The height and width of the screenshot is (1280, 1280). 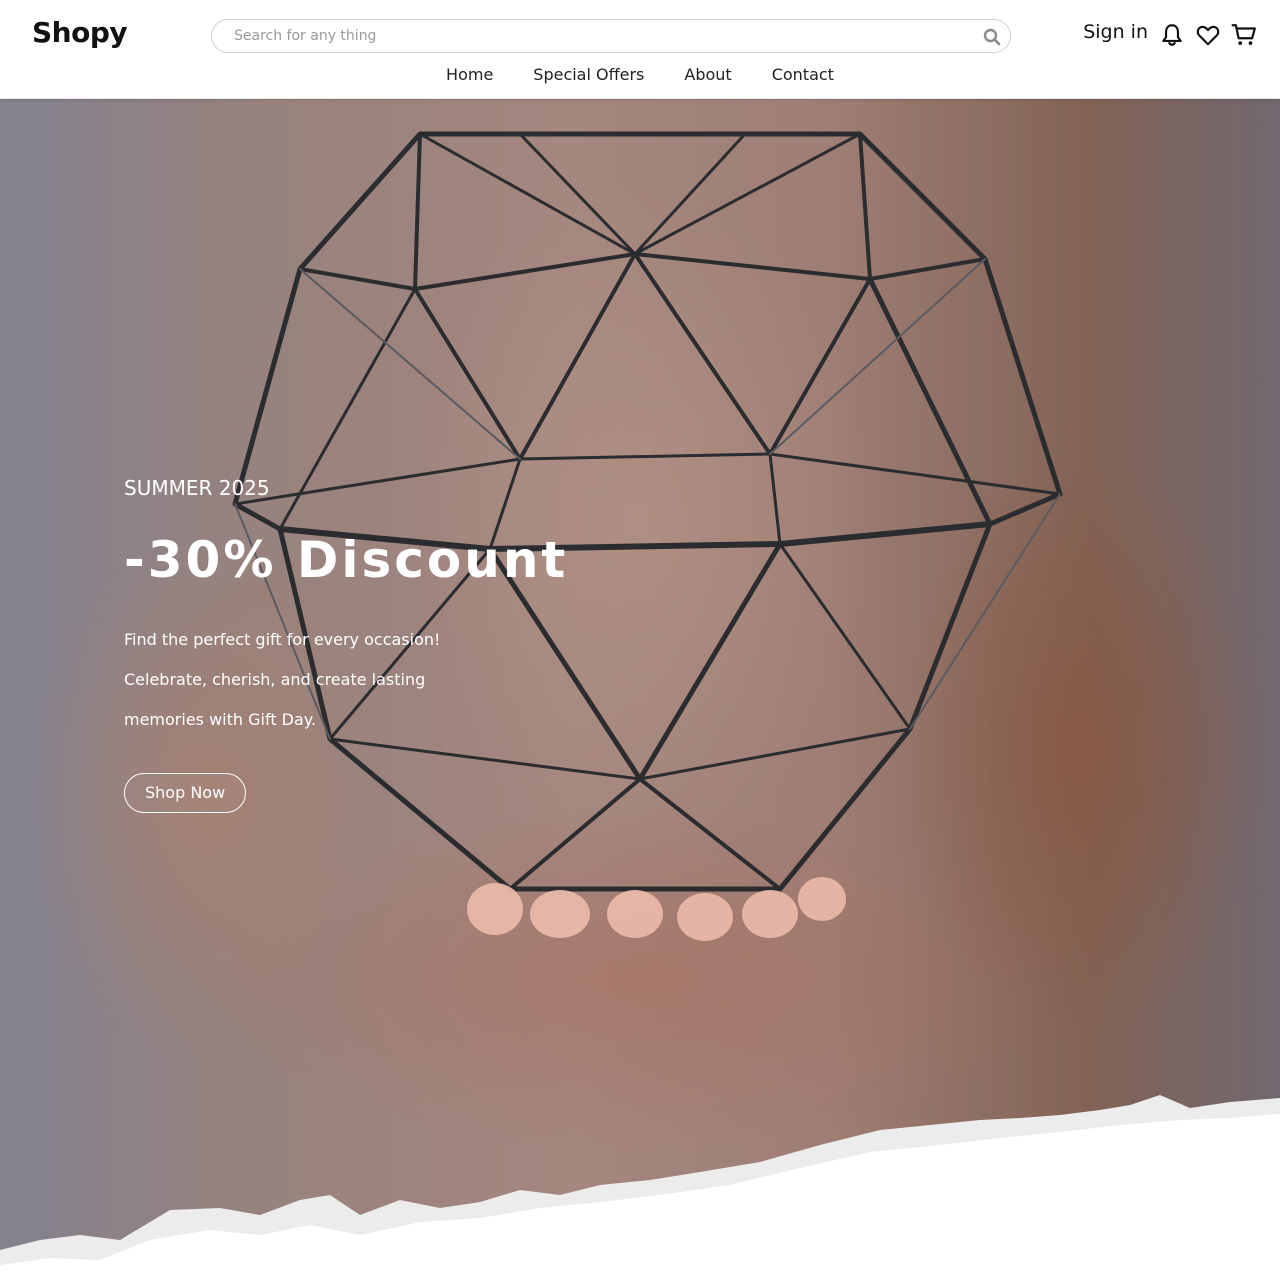 I want to click on shop-now-button: Shop Now, so click(x=185, y=793).